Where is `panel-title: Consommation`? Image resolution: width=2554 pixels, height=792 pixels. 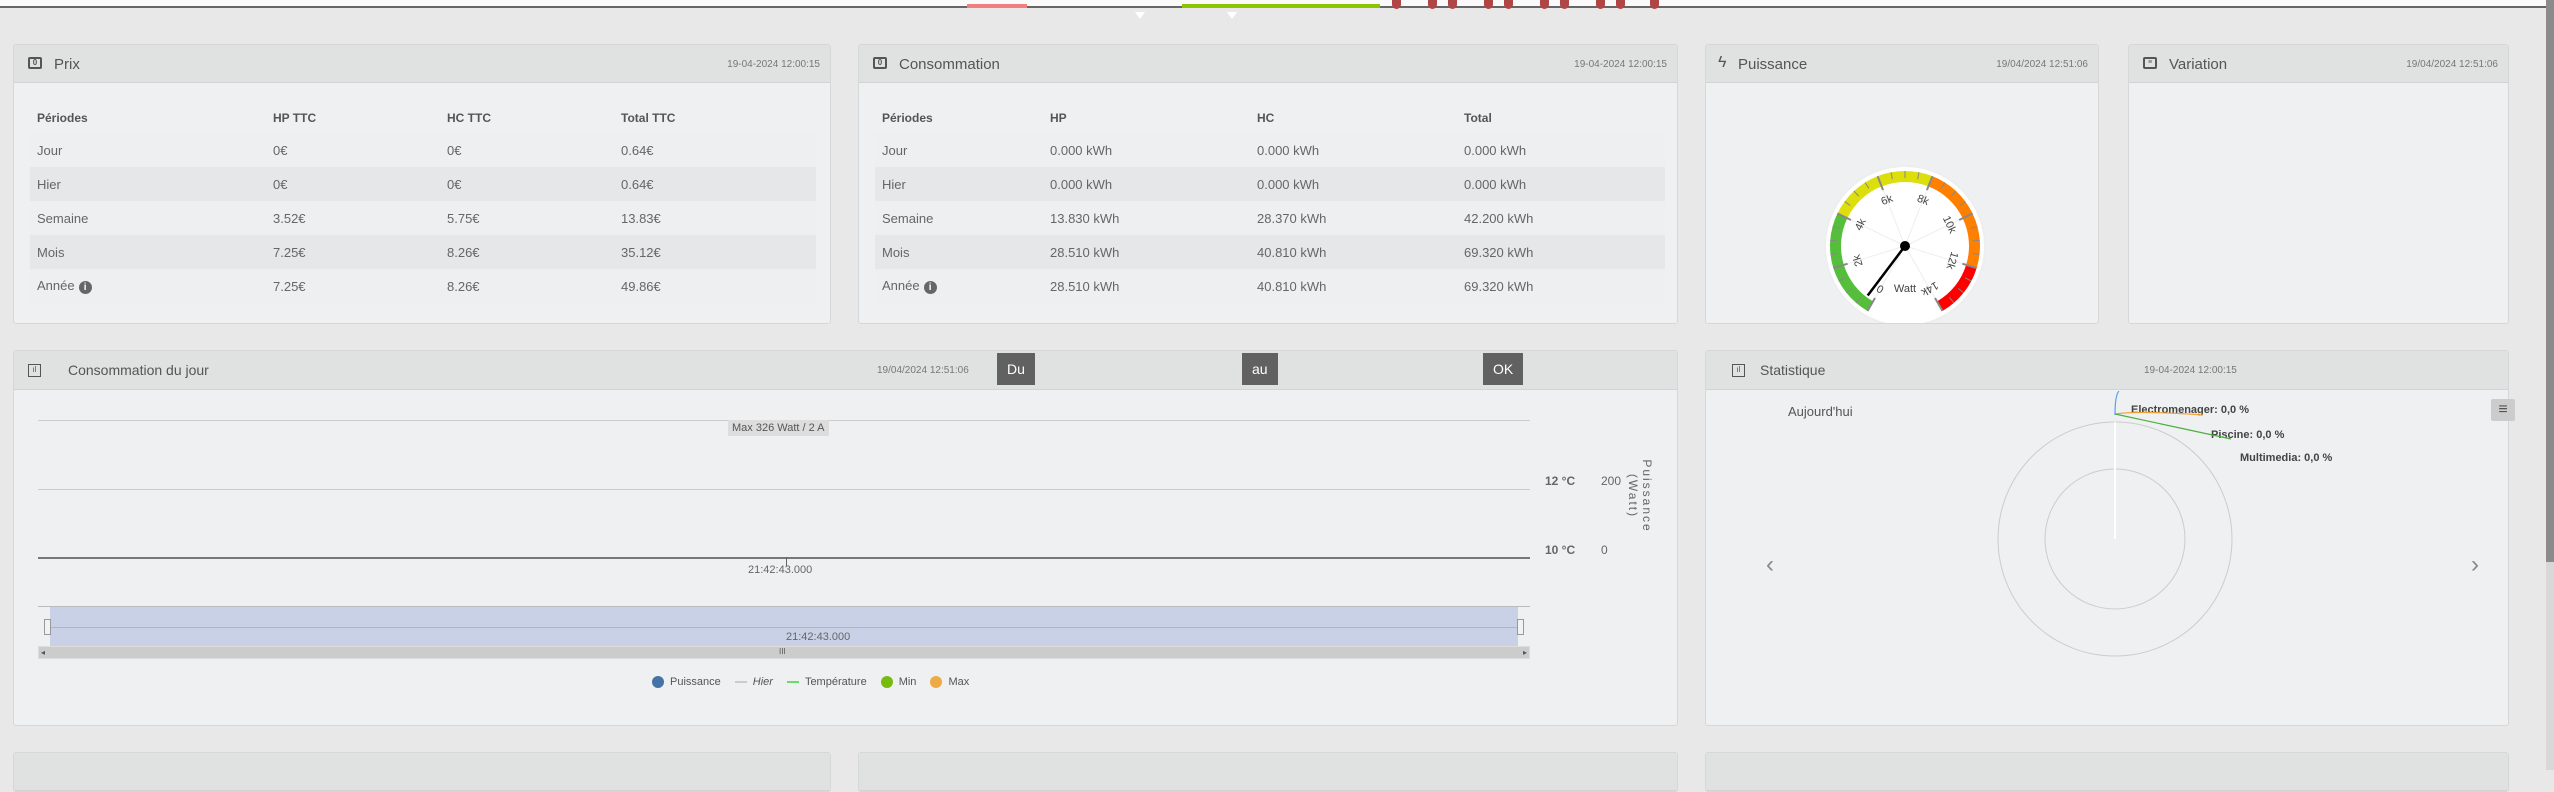 panel-title: Consommation is located at coordinates (949, 64).